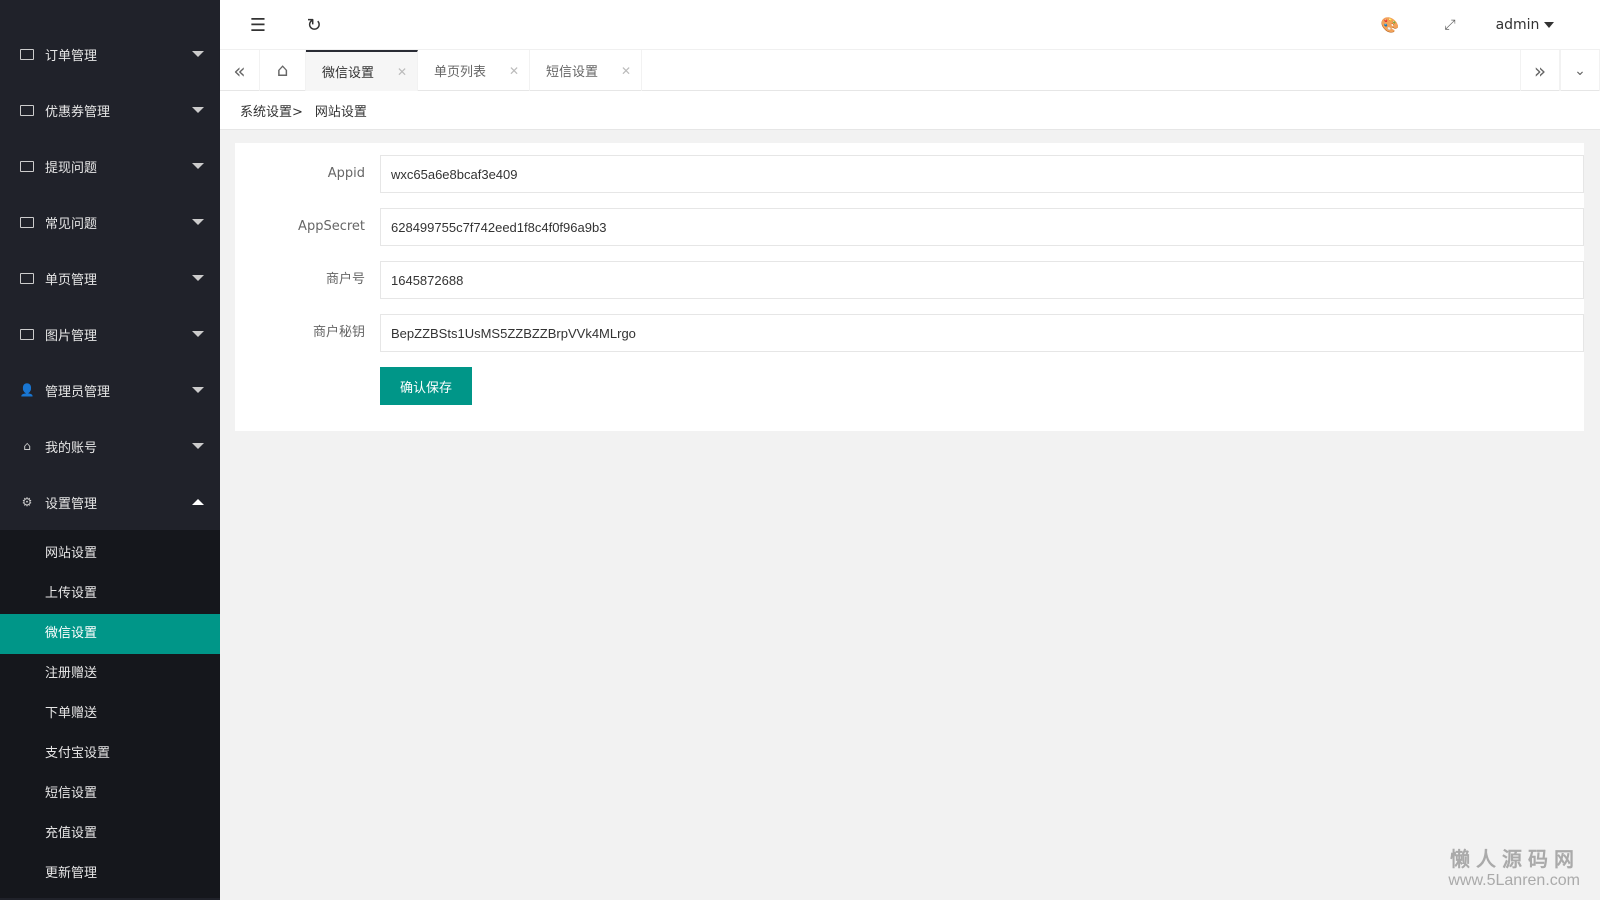 This screenshot has height=900, width=1600. Describe the element at coordinates (110, 674) in the screenshot. I see `submenu-register-gift: 注册赠送` at that location.